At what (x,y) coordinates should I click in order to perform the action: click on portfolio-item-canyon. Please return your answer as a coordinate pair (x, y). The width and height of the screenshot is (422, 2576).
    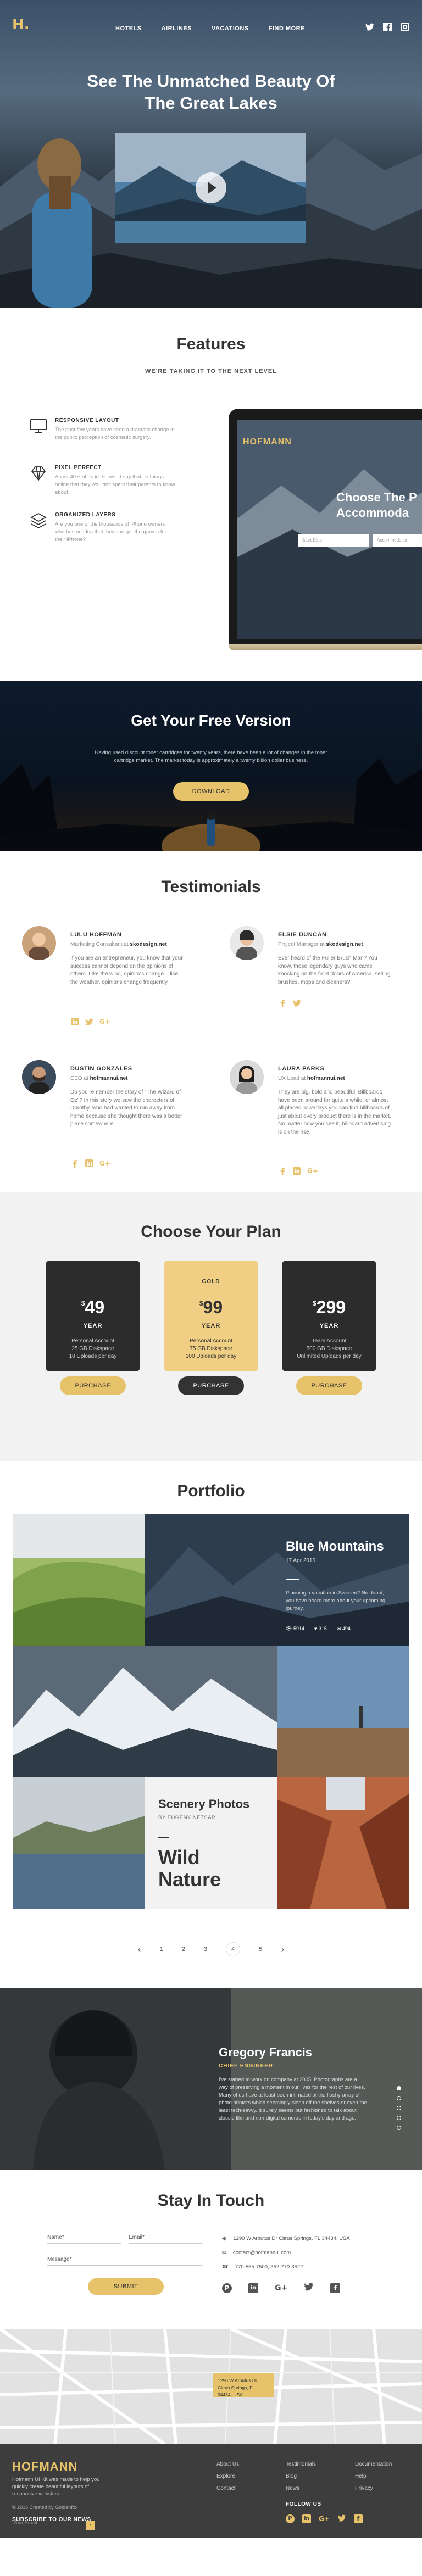
    Looking at the image, I should click on (343, 1843).